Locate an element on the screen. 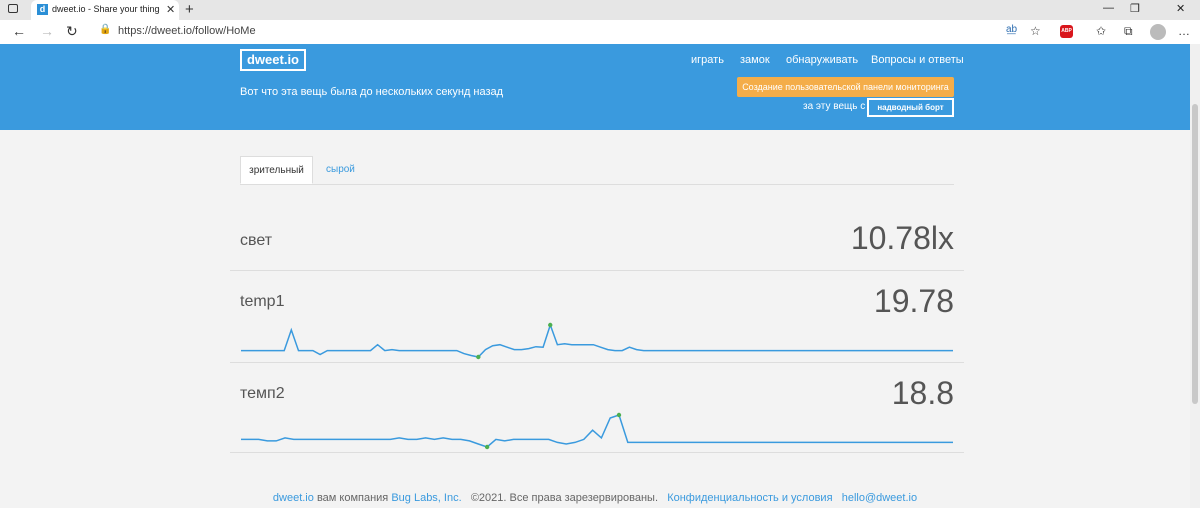  temp1-sparkline is located at coordinates (597, 341).